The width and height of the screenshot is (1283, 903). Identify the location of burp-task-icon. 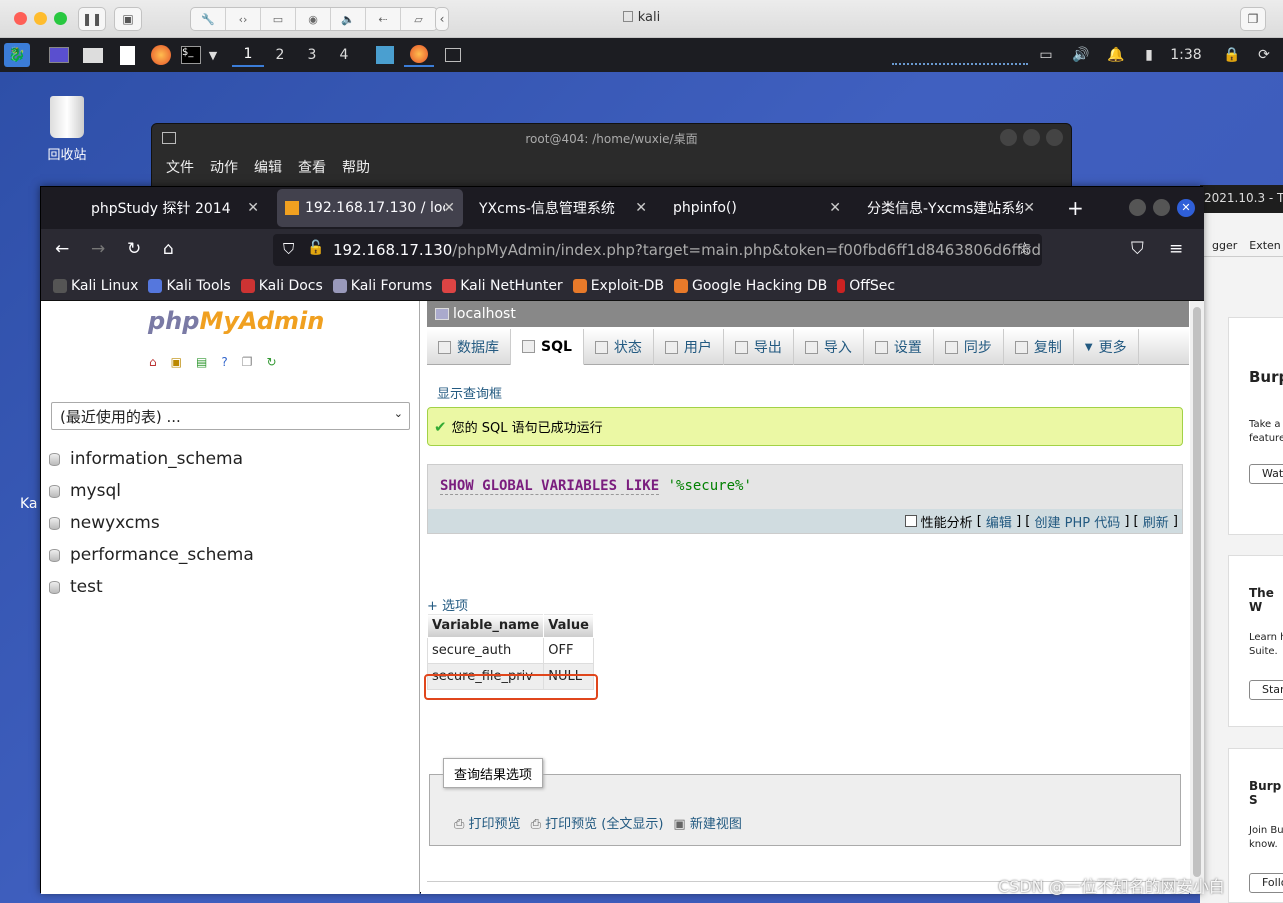
(385, 55).